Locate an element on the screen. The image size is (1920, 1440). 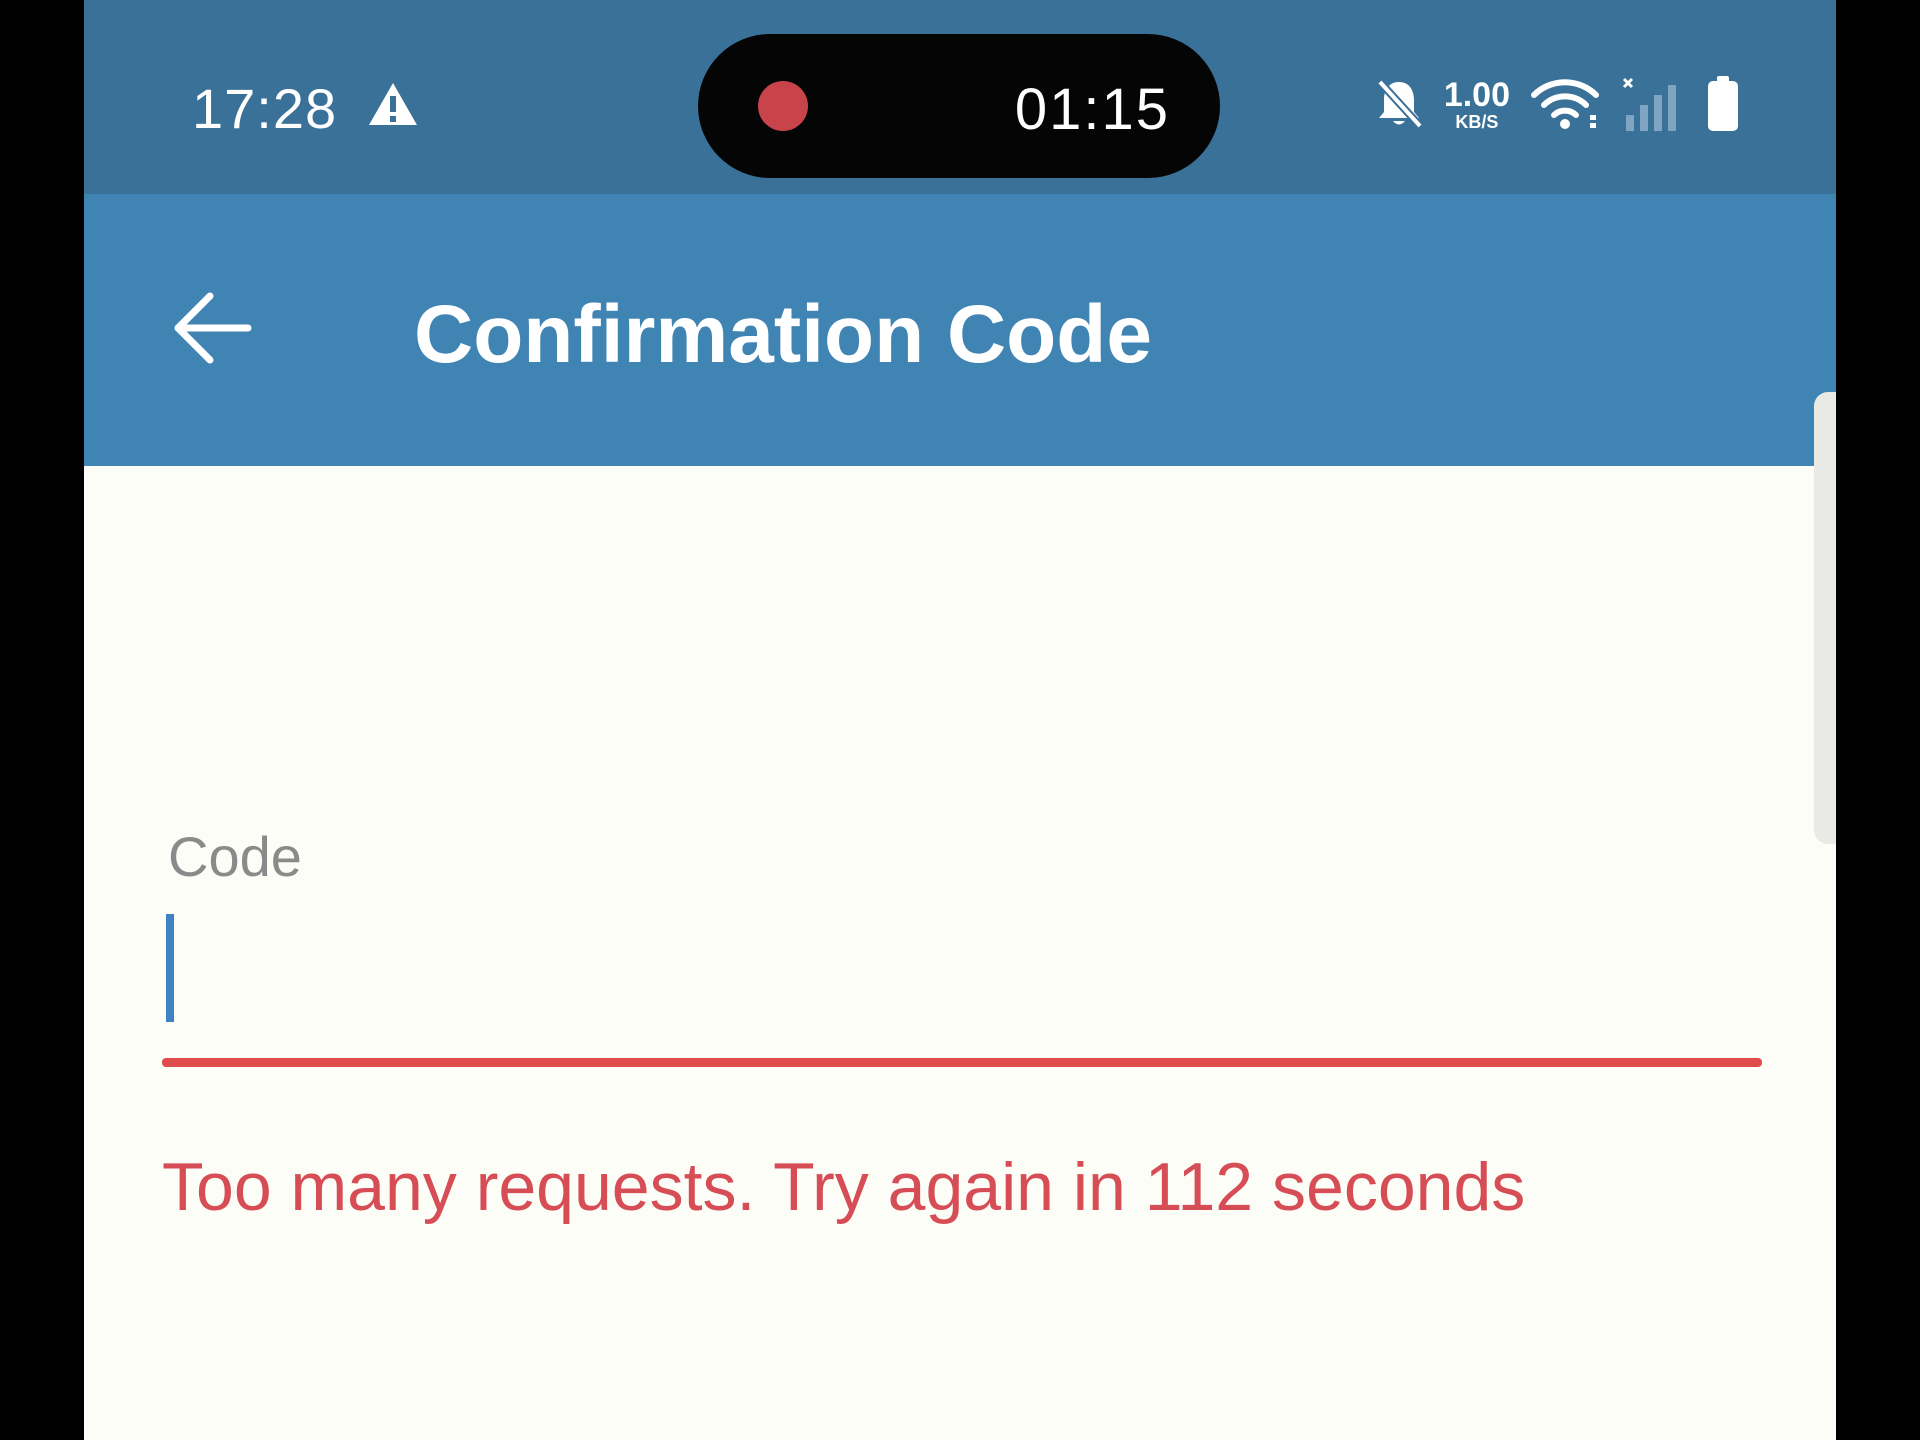
back-arrow-icon is located at coordinates (212, 328).